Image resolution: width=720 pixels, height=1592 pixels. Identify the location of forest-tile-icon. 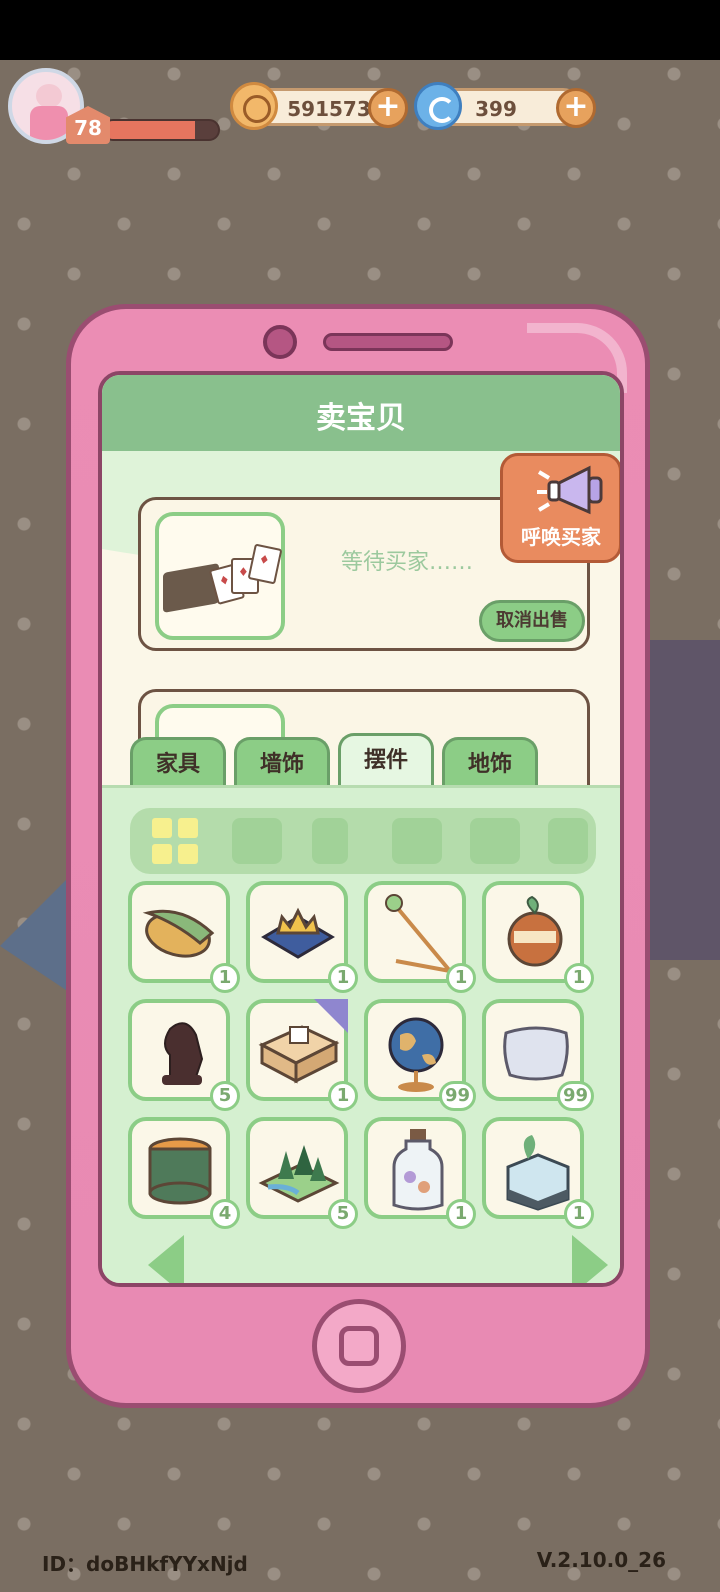
(299, 1174).